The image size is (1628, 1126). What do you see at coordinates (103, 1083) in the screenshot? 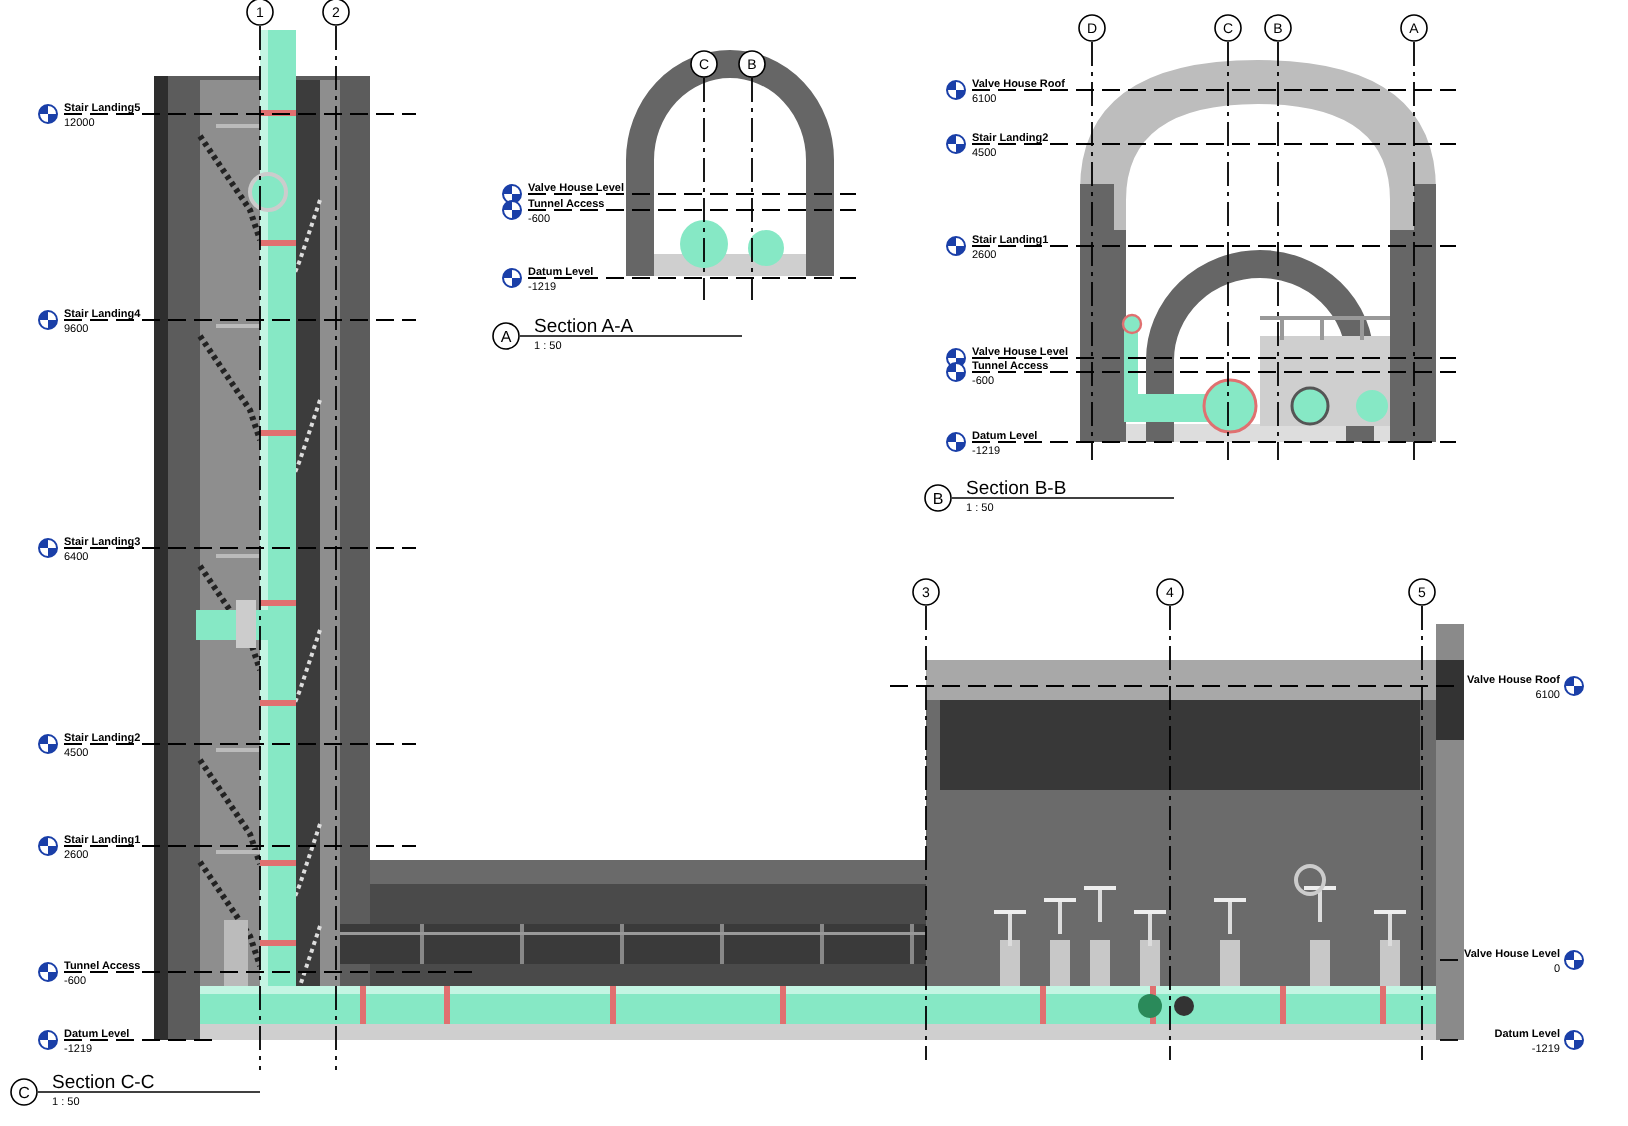
I see `section-title: Section C-C` at bounding box center [103, 1083].